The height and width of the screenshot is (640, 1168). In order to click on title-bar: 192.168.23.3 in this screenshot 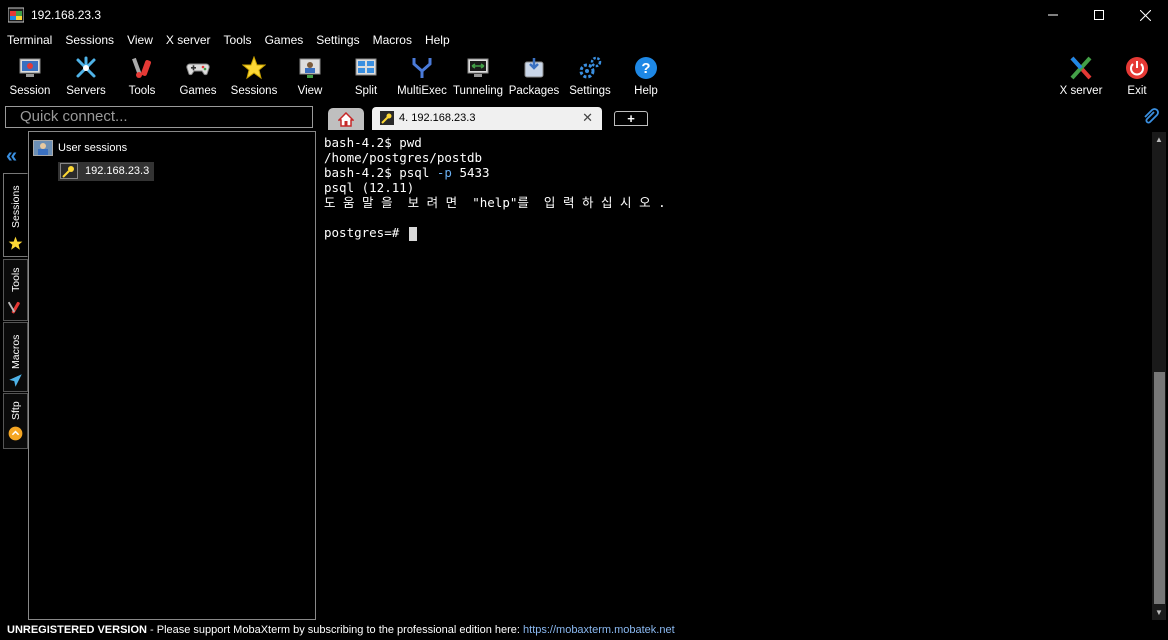, I will do `click(584, 15)`.